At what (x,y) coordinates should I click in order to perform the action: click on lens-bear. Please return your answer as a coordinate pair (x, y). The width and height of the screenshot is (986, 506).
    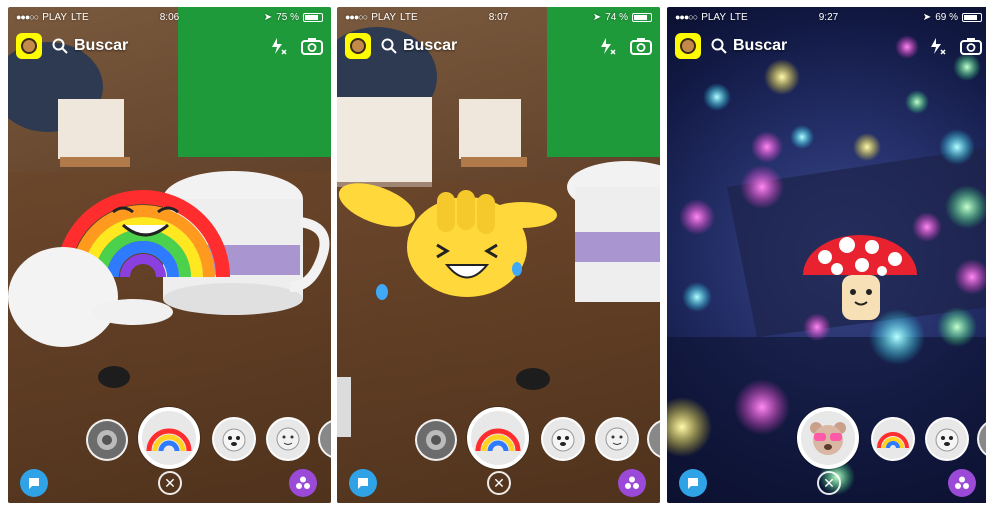
    Looking at the image, I should click on (828, 438).